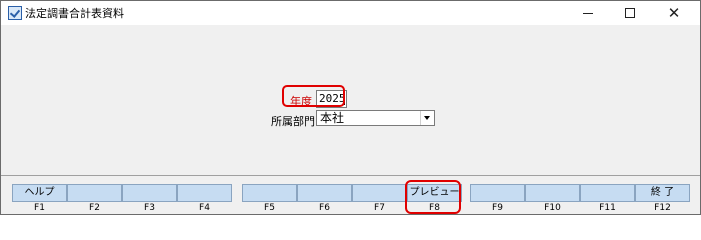  Describe the element at coordinates (332, 118) in the screenshot. I see `department-selected-value: 本社` at that location.